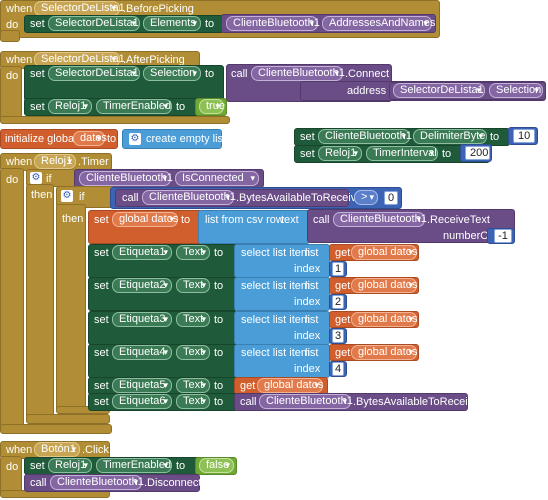  I want to click on number-value: 2, so click(338, 302).